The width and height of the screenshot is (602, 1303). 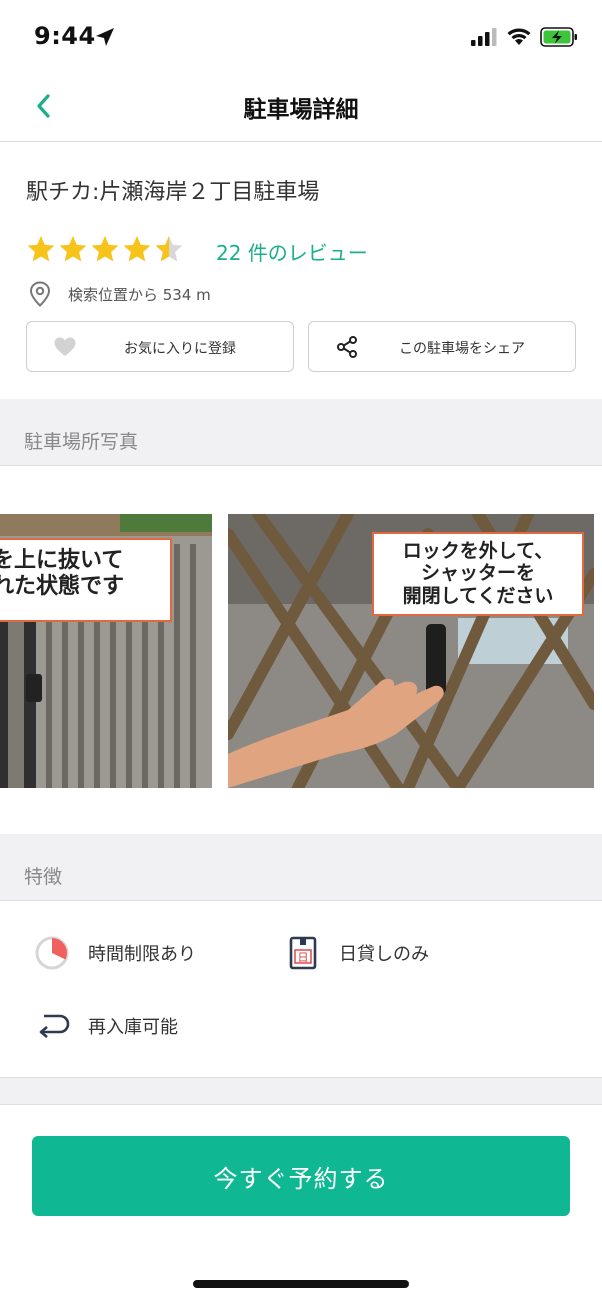 I want to click on calendar-day-badge: 日, so click(x=303, y=957).